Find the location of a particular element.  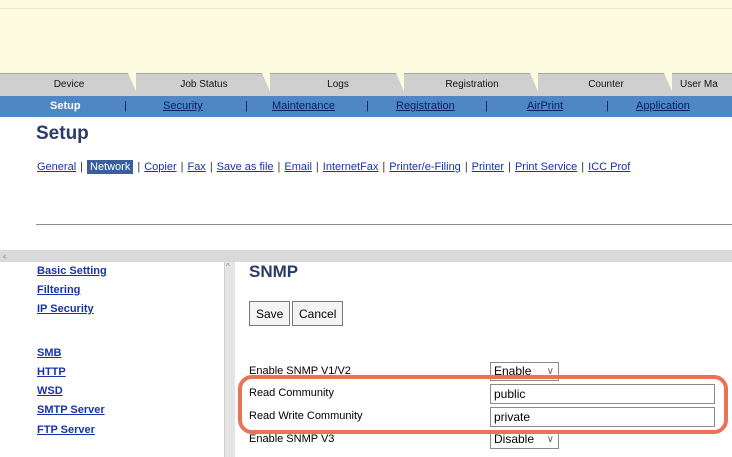

tab-logs: Logs is located at coordinates (338, 84).